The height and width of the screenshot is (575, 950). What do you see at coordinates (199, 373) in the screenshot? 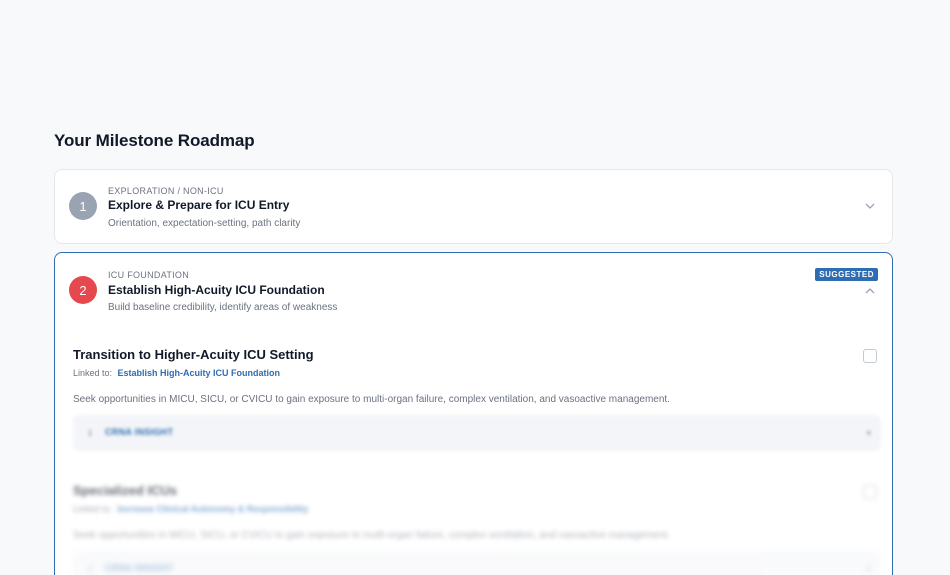
I see `linked-phase-link: Establish High-Acuity ICU Foundation` at bounding box center [199, 373].